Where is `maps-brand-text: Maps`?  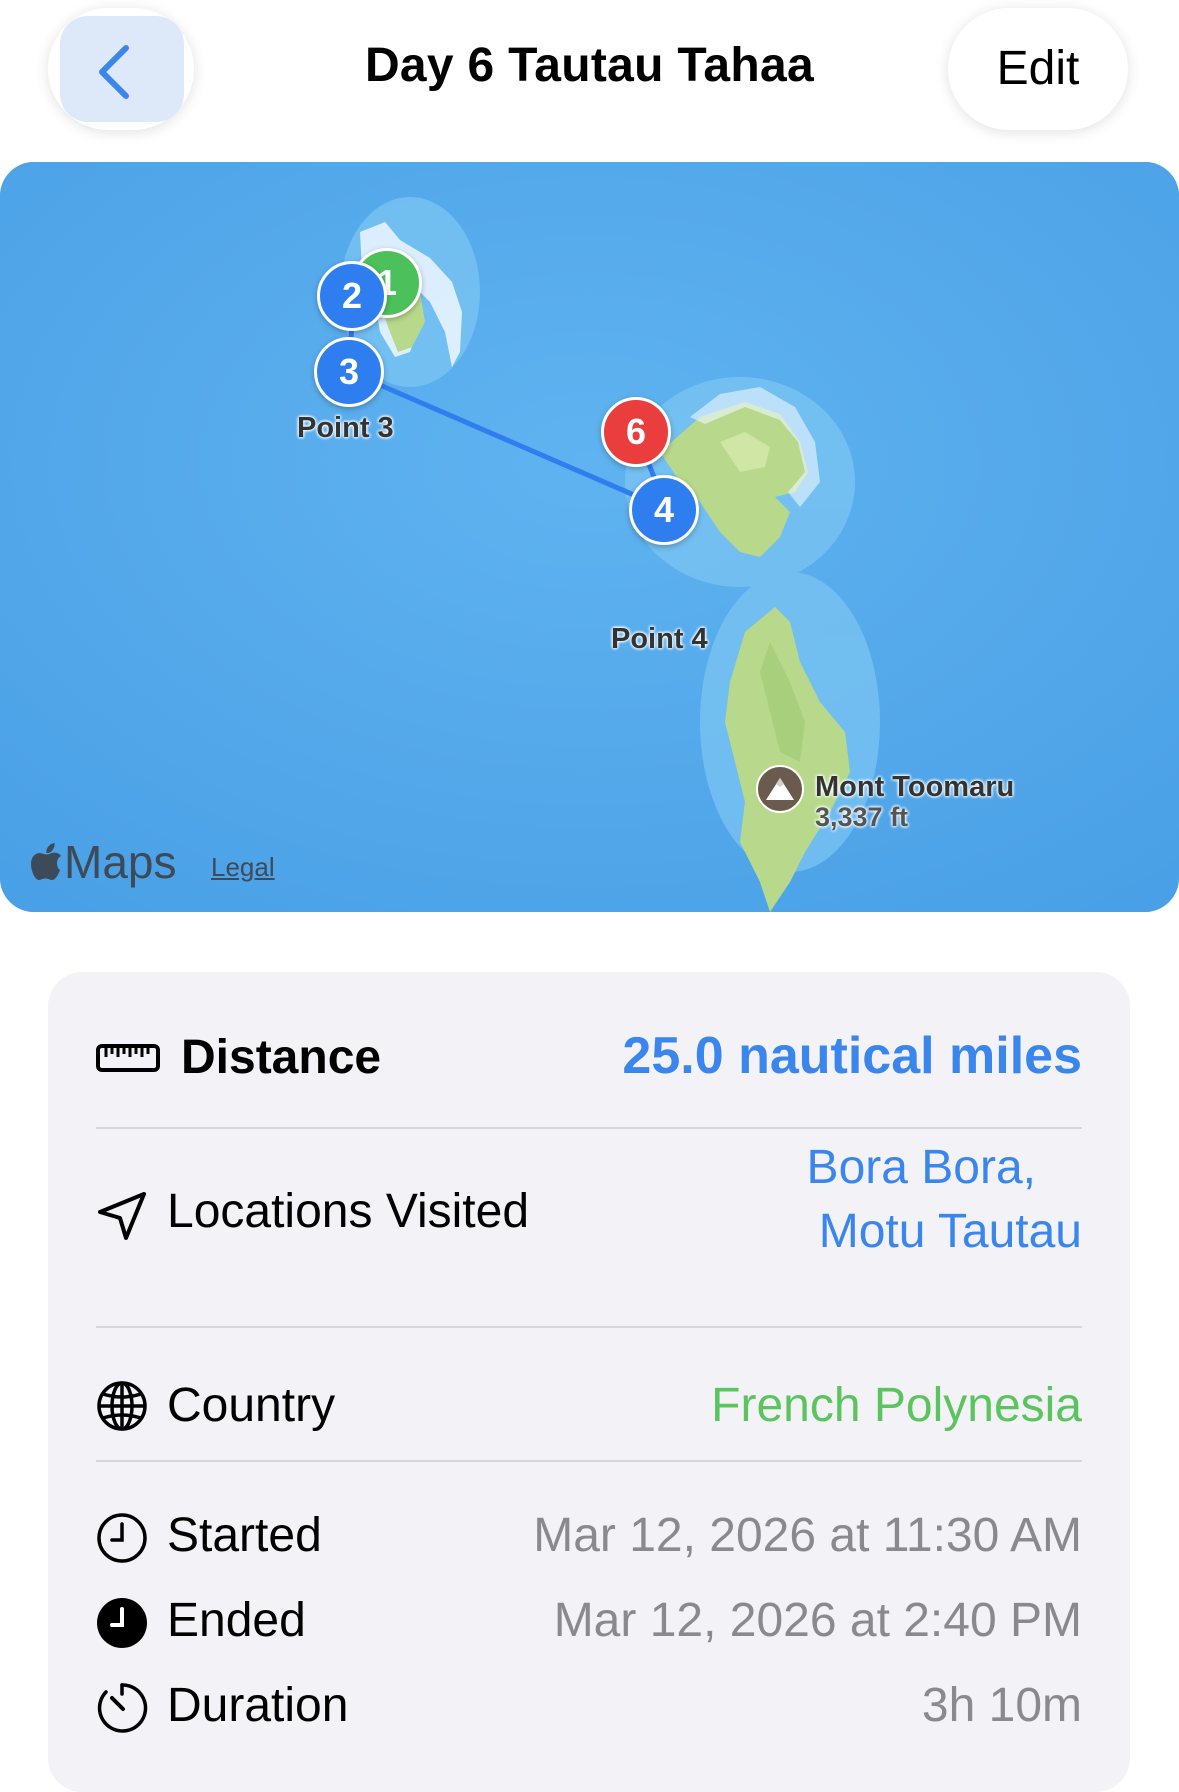 maps-brand-text: Maps is located at coordinates (120, 862).